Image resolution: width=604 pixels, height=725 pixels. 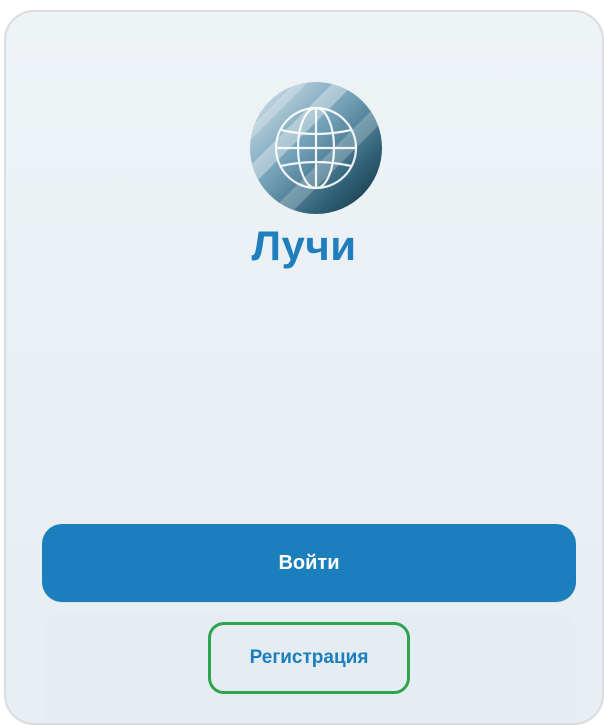 What do you see at coordinates (309, 563) in the screenshot?
I see `login-button: Войти` at bounding box center [309, 563].